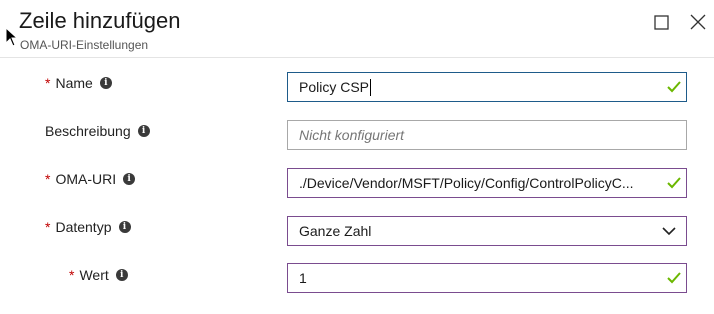 The height and width of the screenshot is (314, 714). What do you see at coordinates (86, 179) in the screenshot?
I see `oma-uri-label-text: OMA-URI` at bounding box center [86, 179].